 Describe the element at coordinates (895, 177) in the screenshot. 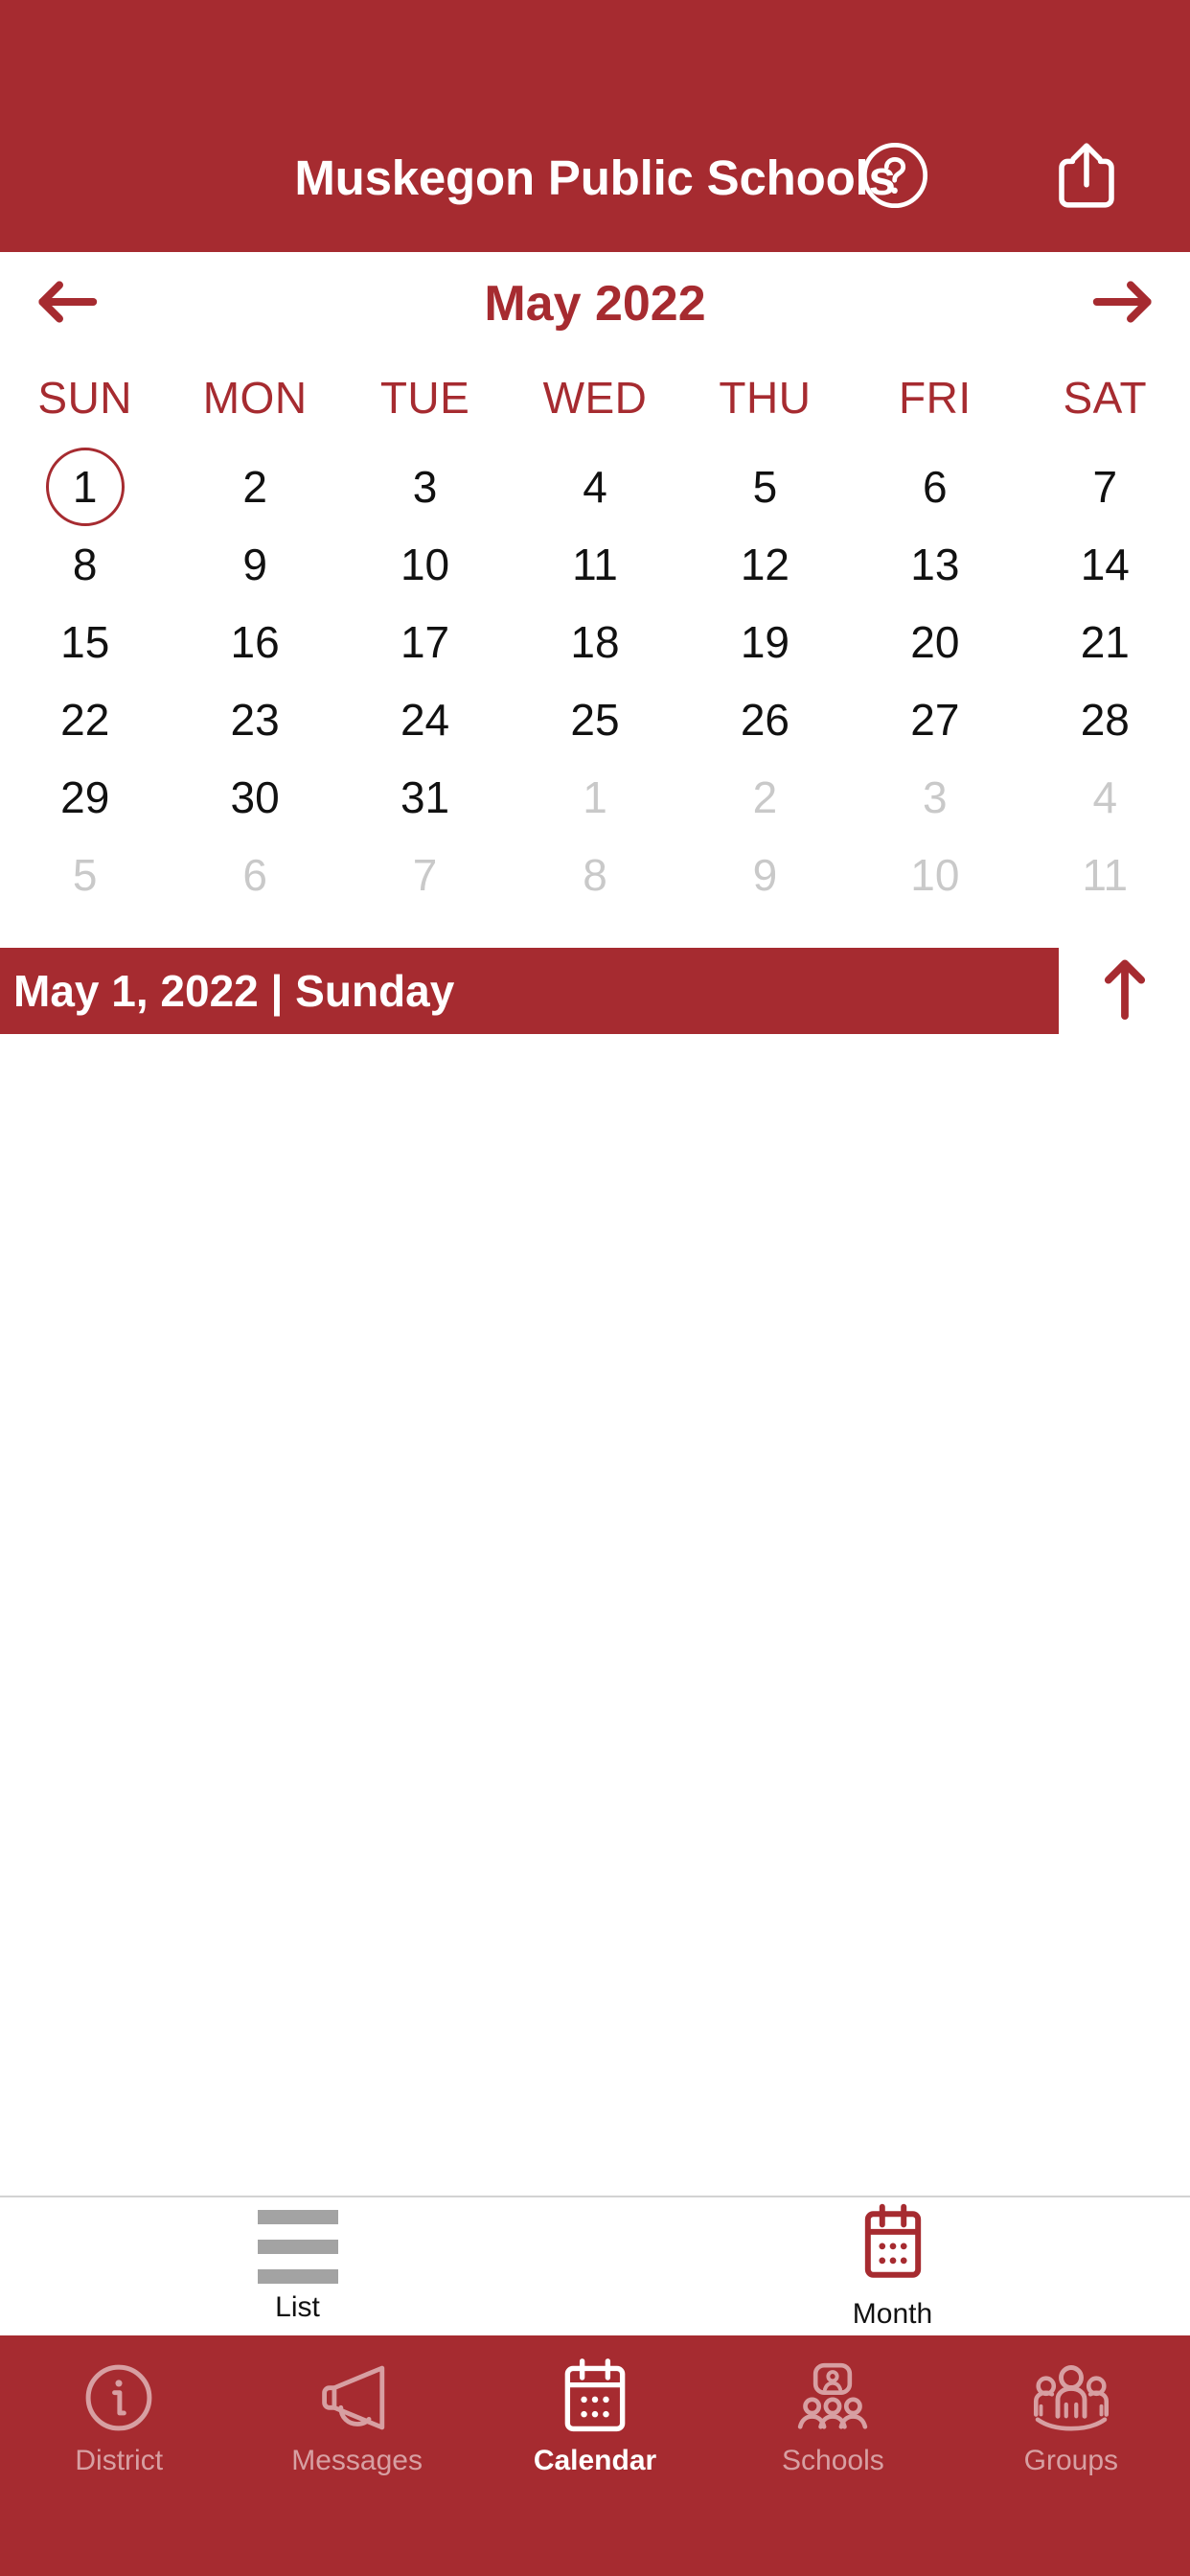

I see `help-button` at that location.